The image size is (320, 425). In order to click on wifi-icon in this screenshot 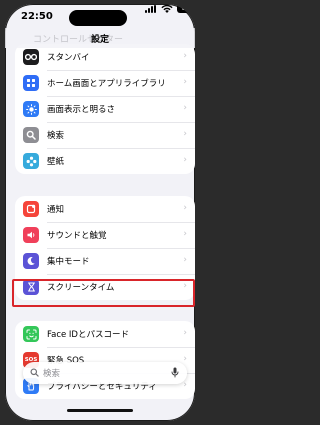, I will do `click(167, 8)`.